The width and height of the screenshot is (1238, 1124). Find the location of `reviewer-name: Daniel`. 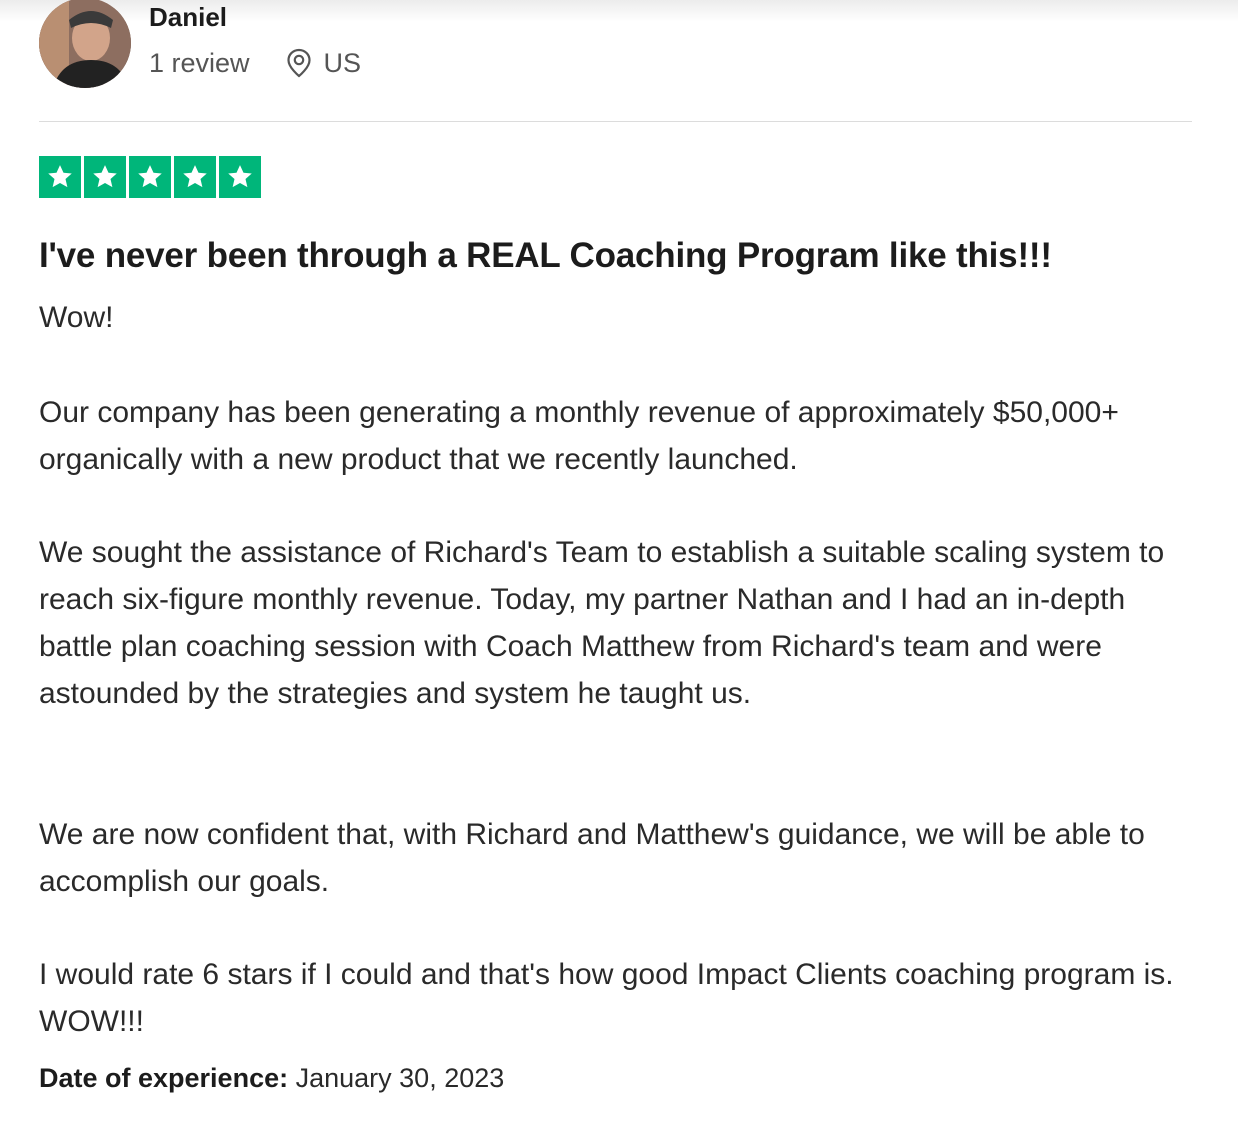

reviewer-name: Daniel is located at coordinates (188, 17).